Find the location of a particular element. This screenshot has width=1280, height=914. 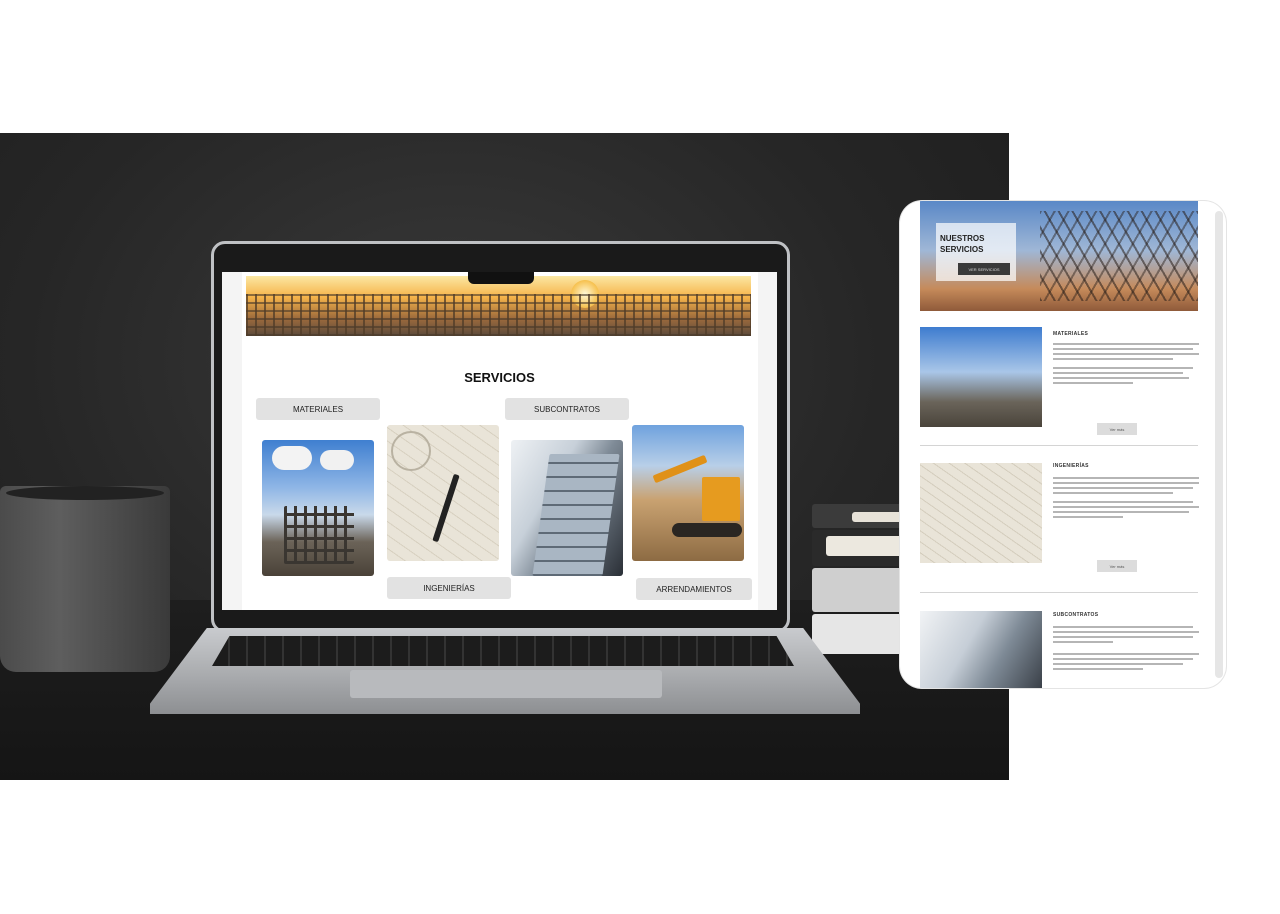

mobile-hero-button: VER SERVICIOS is located at coordinates (984, 269).